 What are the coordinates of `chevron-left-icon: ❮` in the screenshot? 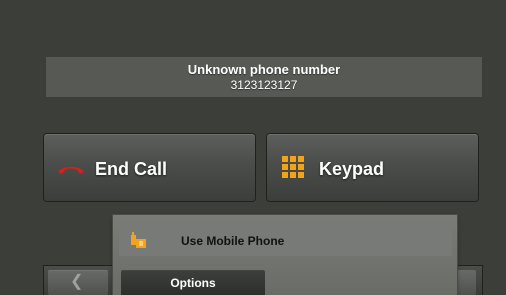 It's located at (77, 281).